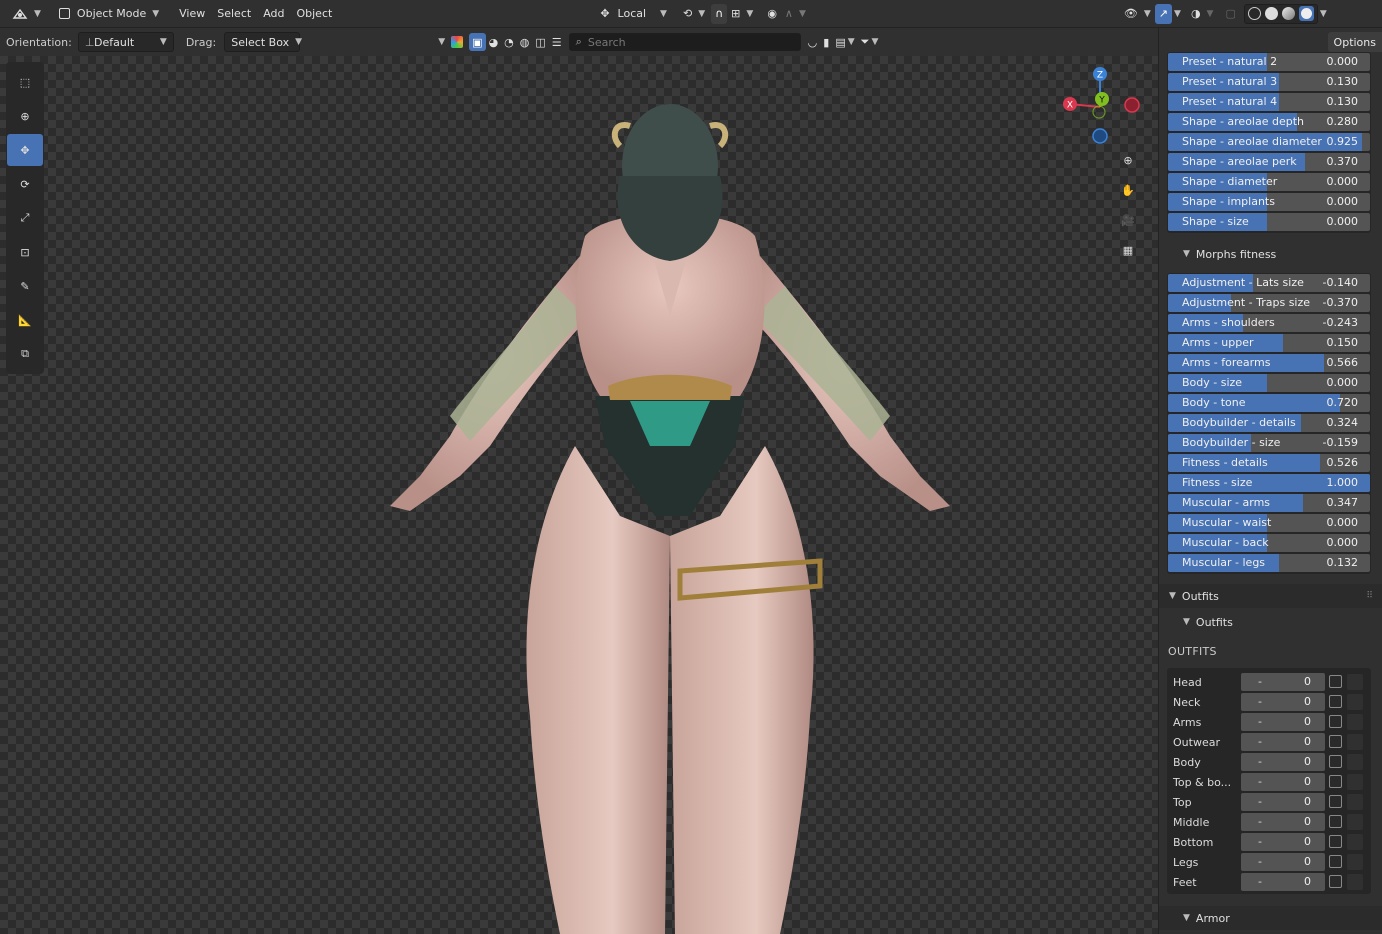 Image resolution: width=1382 pixels, height=934 pixels. Describe the element at coordinates (684, 42) in the screenshot. I see `search-field: ⌕ Search` at that location.